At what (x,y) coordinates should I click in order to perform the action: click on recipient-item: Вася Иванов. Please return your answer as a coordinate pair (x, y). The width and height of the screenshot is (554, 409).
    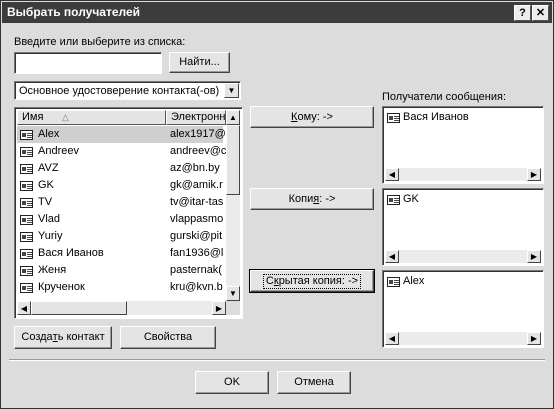
    Looking at the image, I should click on (429, 117).